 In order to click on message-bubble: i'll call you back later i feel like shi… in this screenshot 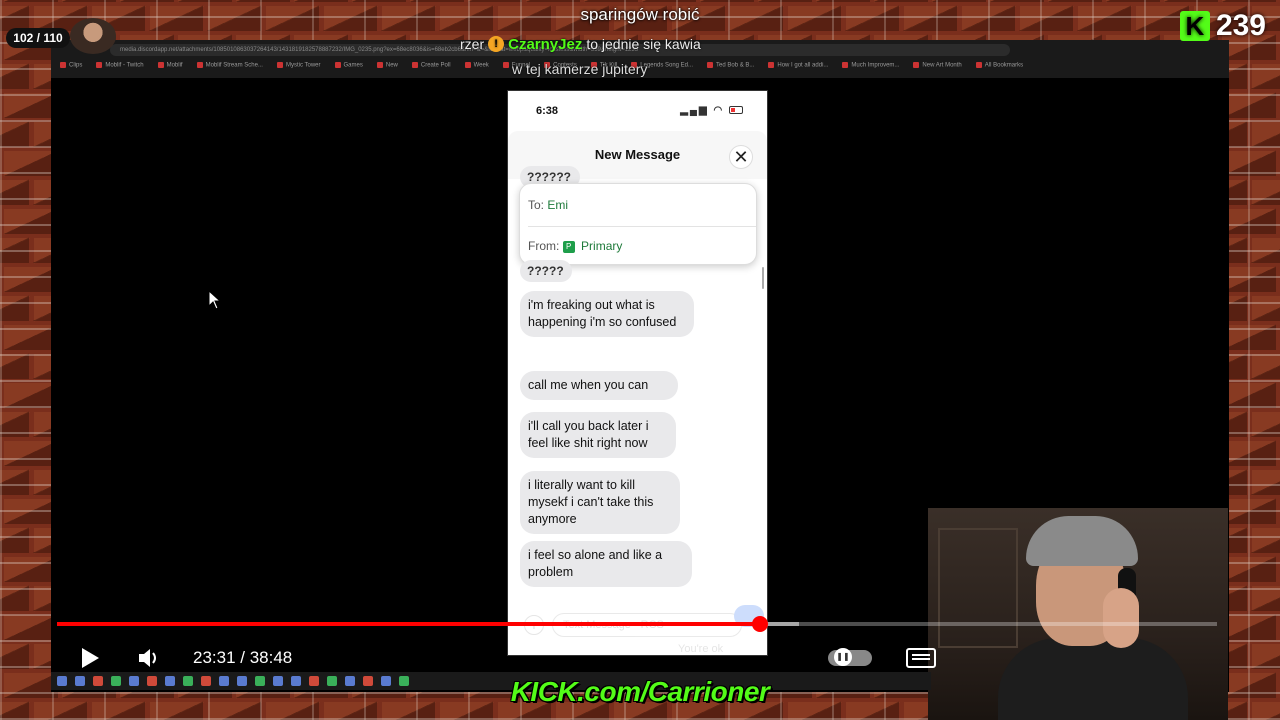, I will do `click(598, 435)`.